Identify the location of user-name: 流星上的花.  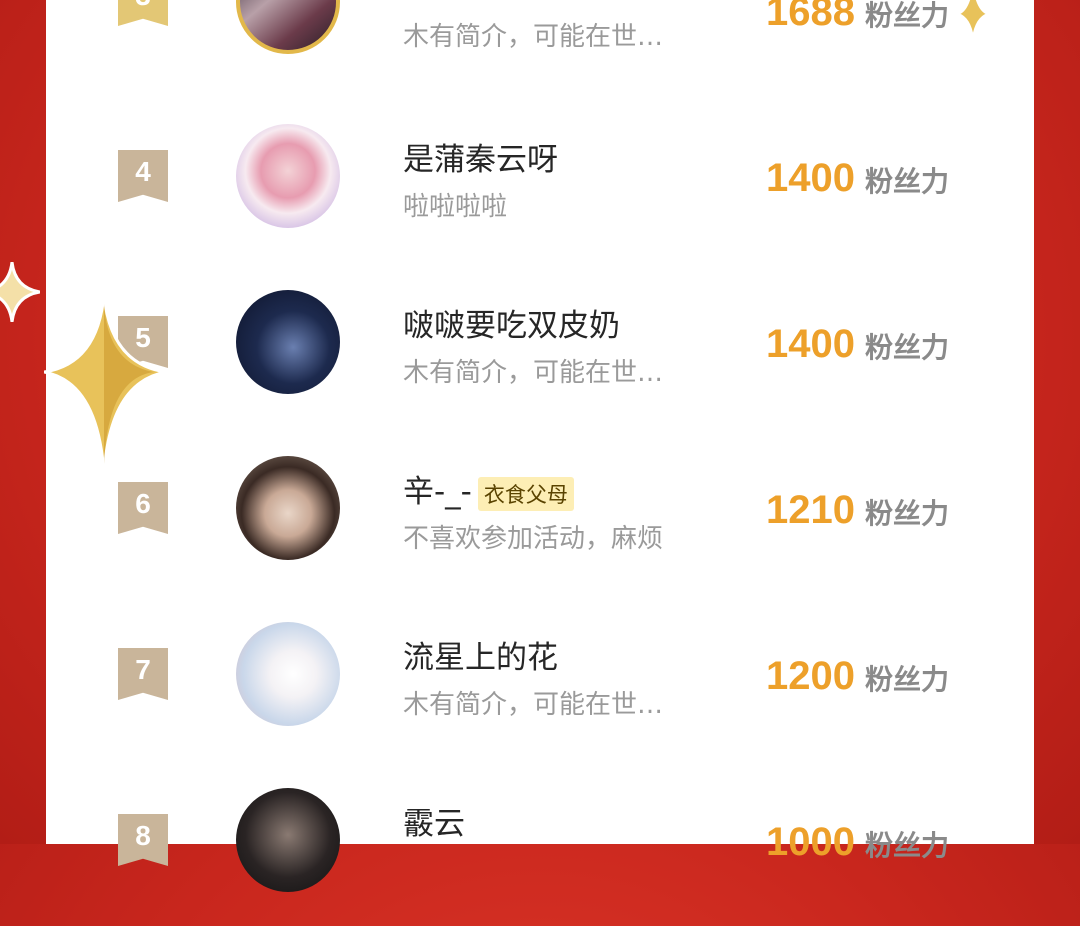
(480, 654).